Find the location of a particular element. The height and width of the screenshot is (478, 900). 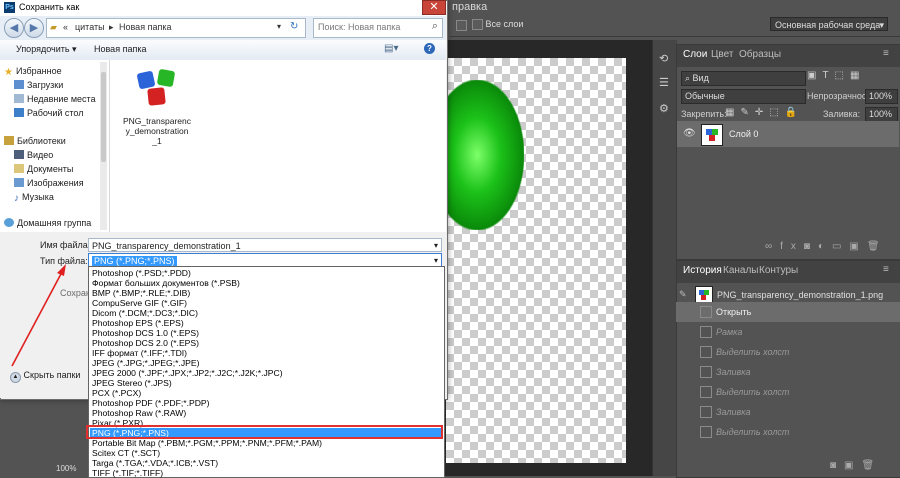

arrow-line is located at coordinates (37, 319).